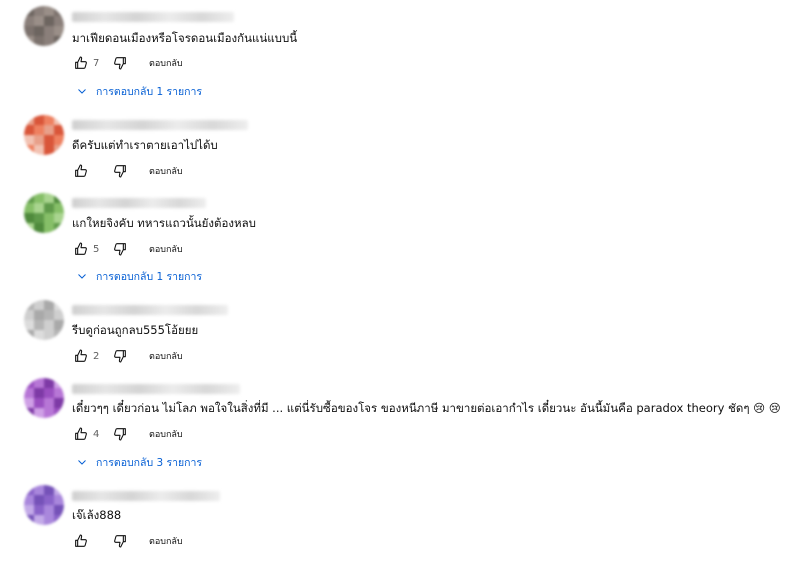  What do you see at coordinates (145, 145) in the screenshot?
I see `comment-text: ดีครับแต่ทำเราตายเอาไปได้บ` at bounding box center [145, 145].